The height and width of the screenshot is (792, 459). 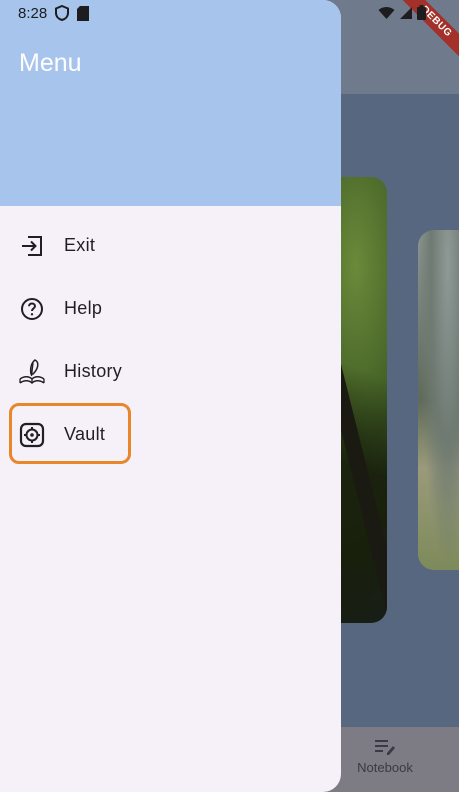 What do you see at coordinates (72, 13) in the screenshot?
I see `status-icons-left` at bounding box center [72, 13].